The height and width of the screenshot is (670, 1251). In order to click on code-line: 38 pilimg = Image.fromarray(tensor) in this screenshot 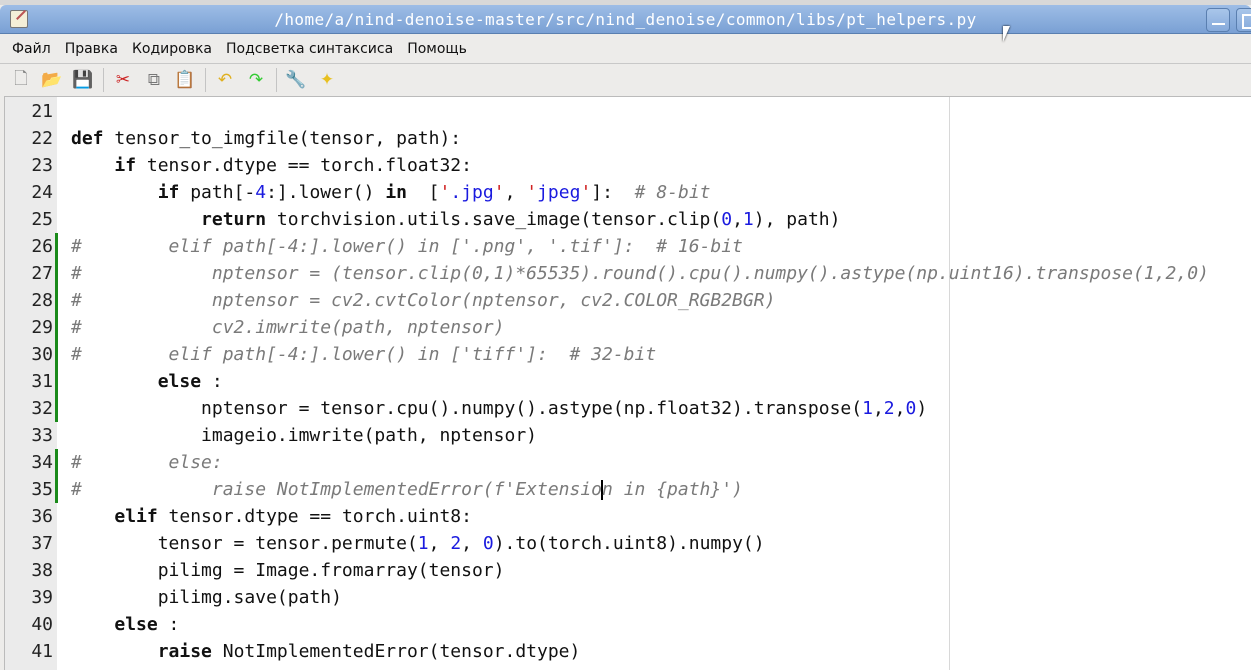, I will do `click(628, 570)`.